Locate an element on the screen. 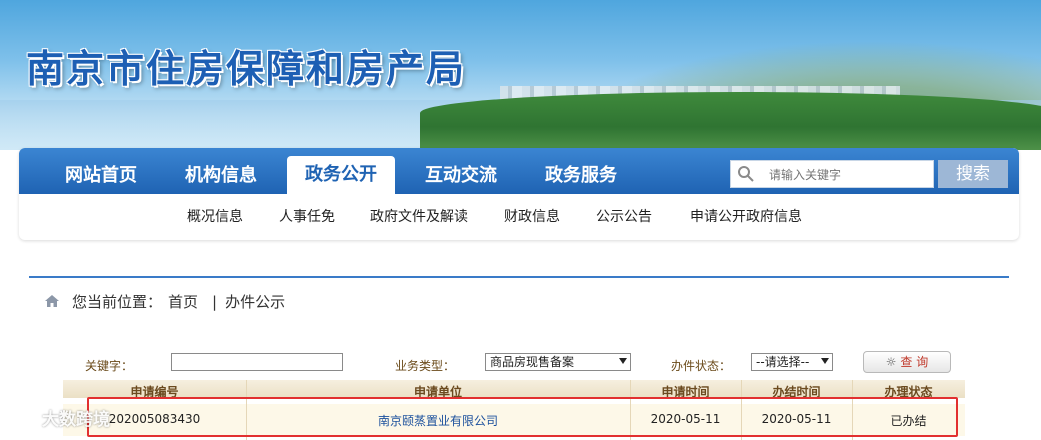  nav-item-services: 政务服务 is located at coordinates (581, 171).